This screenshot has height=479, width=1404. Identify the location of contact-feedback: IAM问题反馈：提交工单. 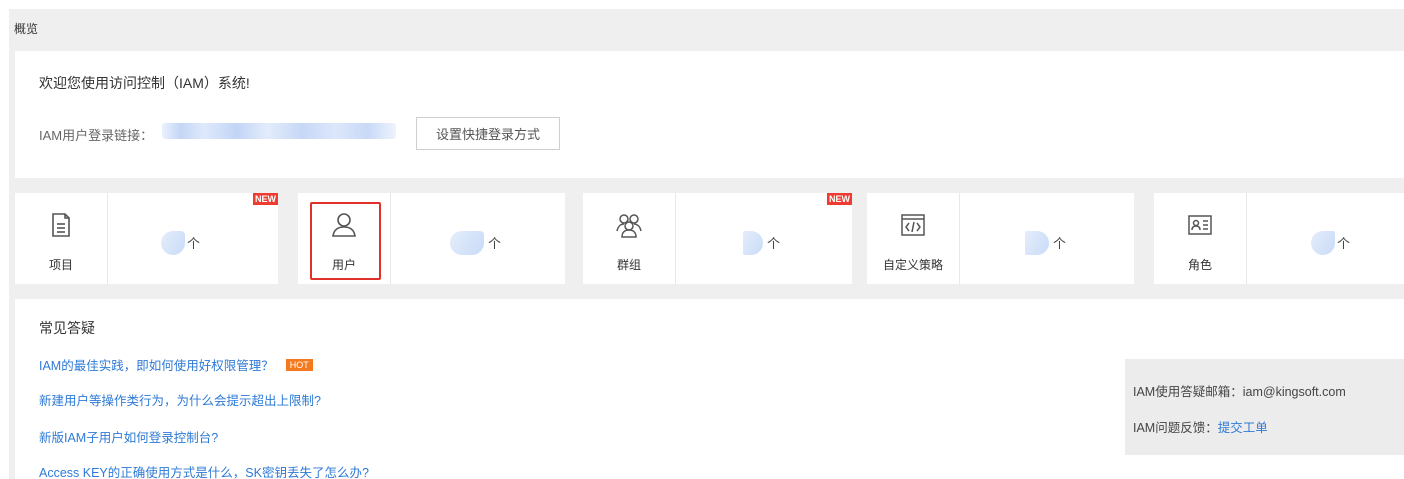
(1200, 426).